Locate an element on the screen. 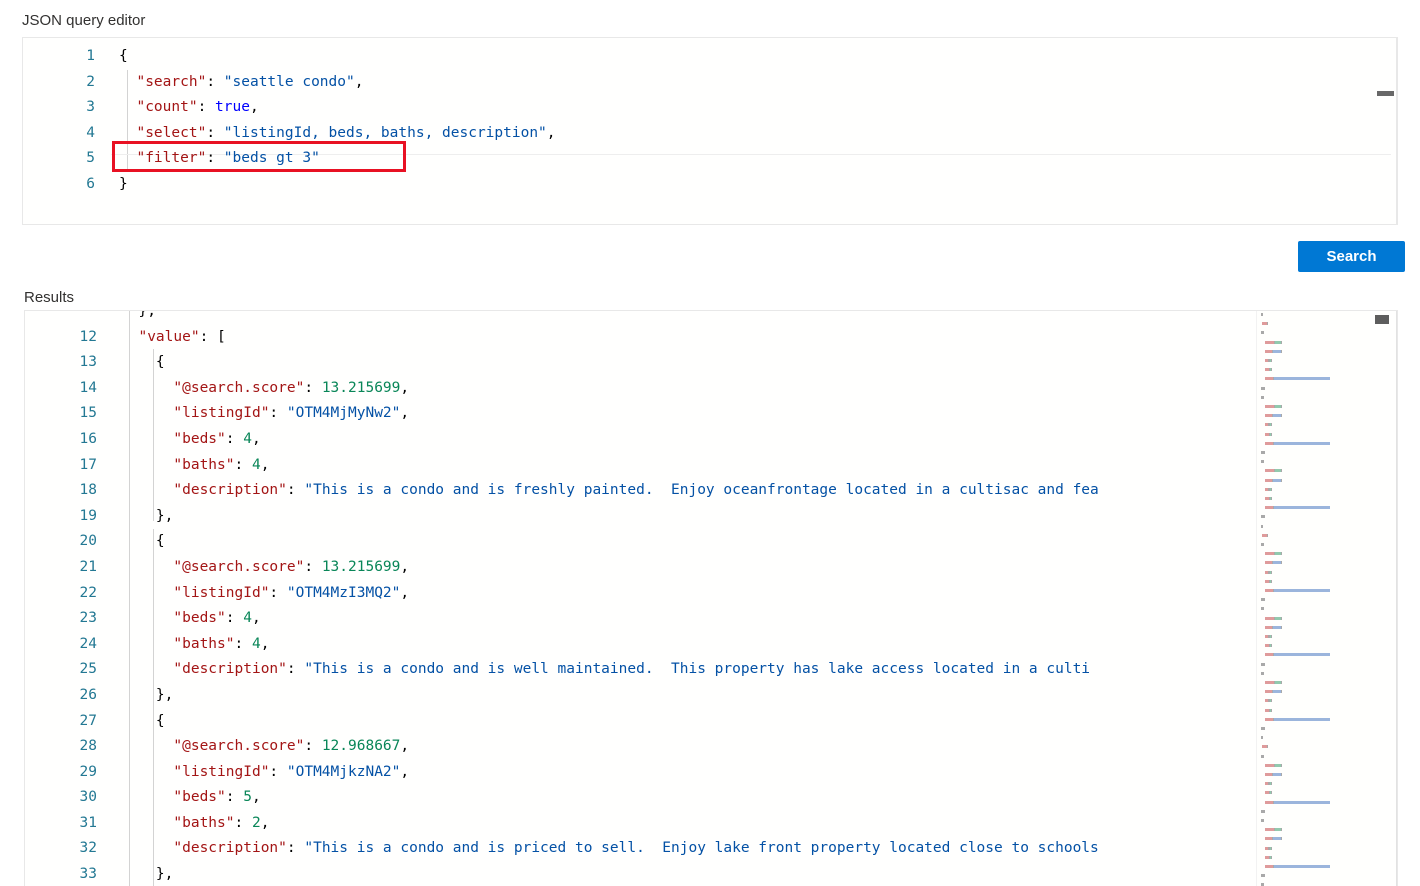  token-key: "search" is located at coordinates (171, 81).